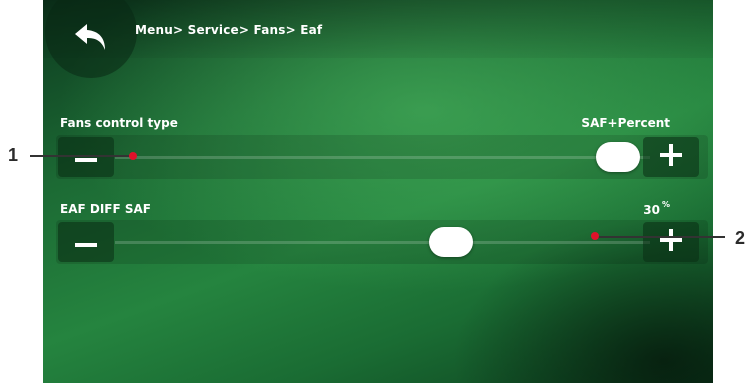 The image size is (755, 383). I want to click on back-button, so click(91, 39).